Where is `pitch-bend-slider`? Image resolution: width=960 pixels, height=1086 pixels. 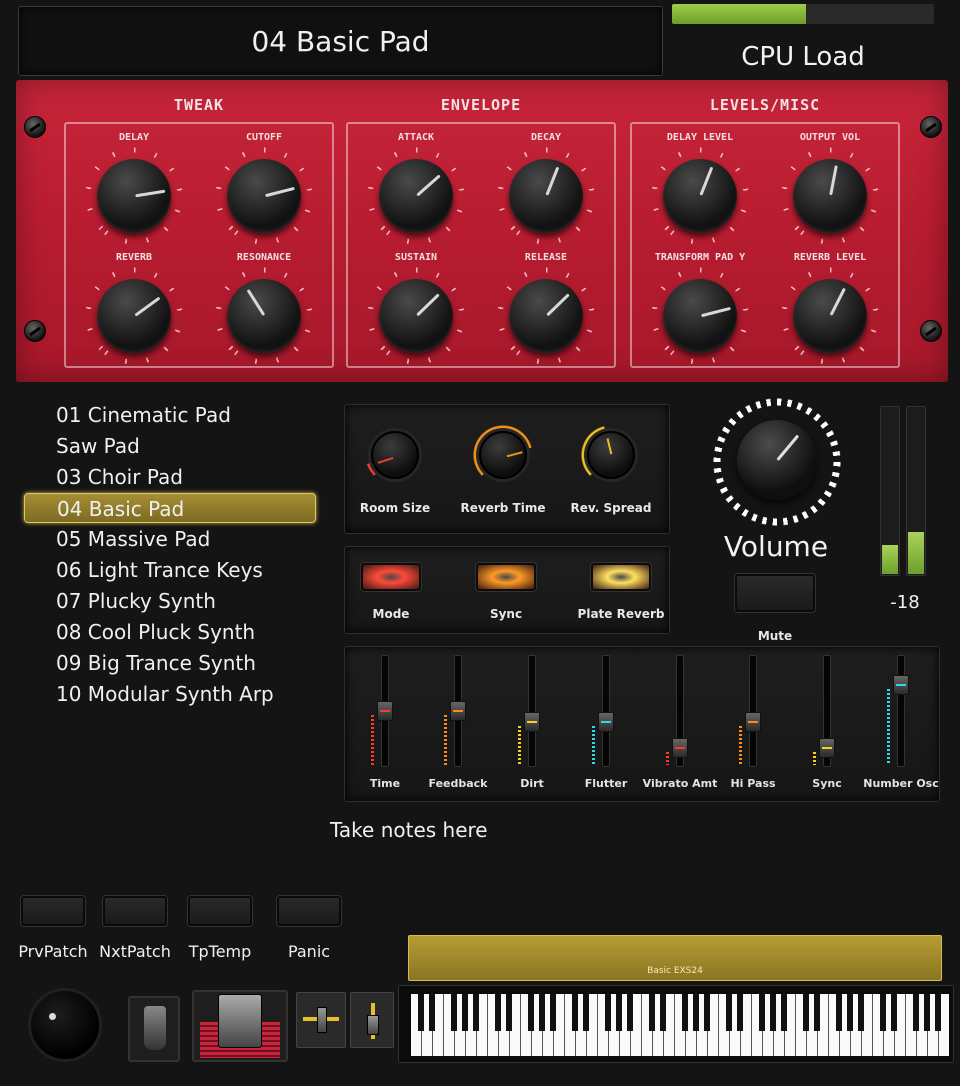
pitch-bend-slider is located at coordinates (321, 1020).